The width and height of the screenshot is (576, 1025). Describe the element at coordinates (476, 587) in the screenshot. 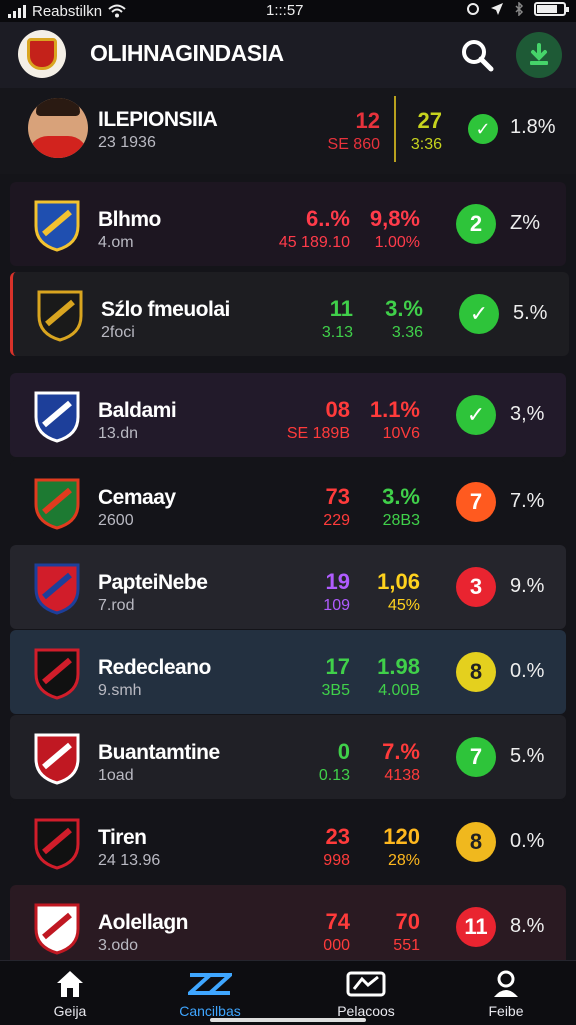

I see `status-badge: 3` at that location.